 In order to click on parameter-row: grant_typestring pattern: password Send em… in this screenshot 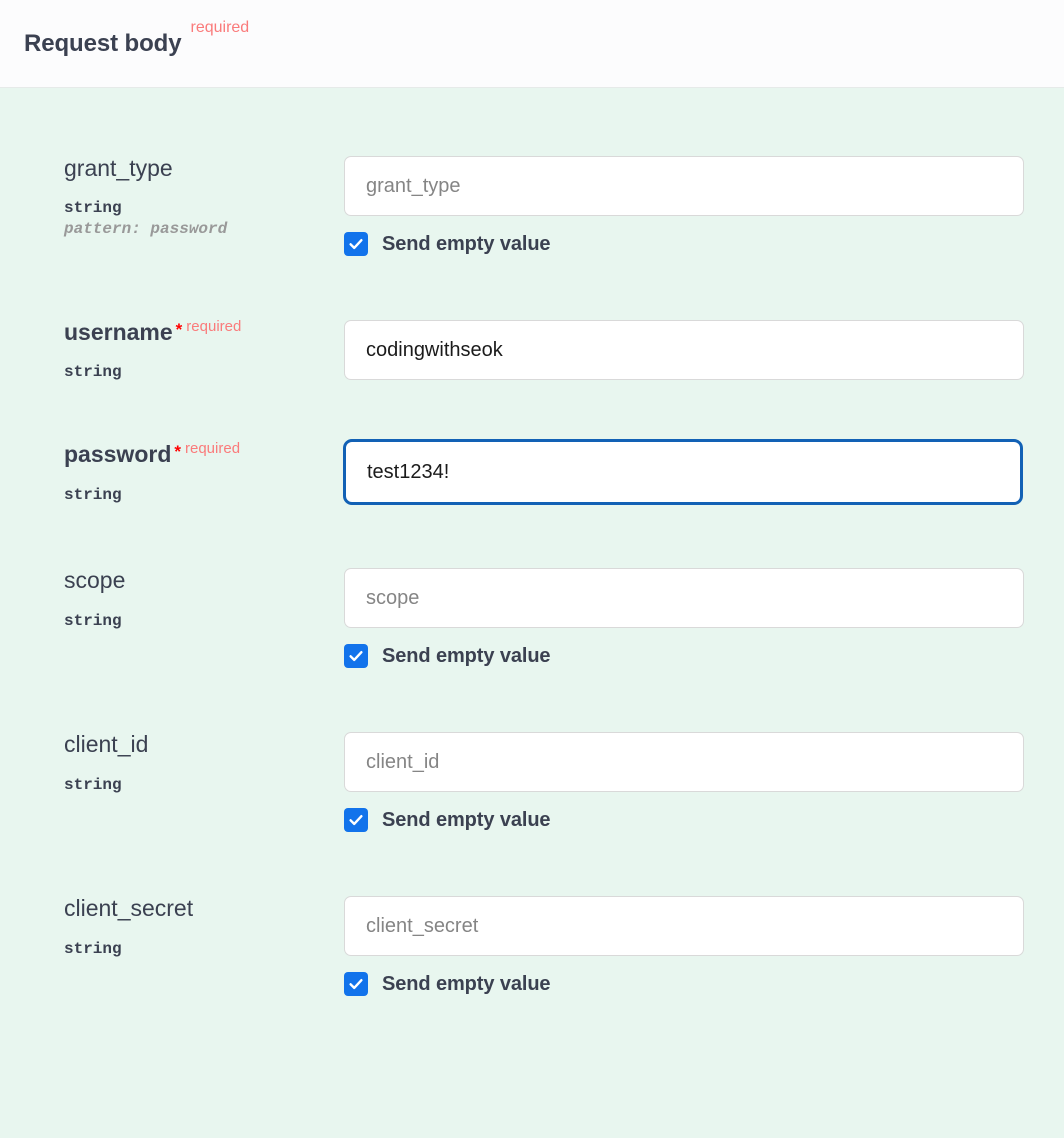, I will do `click(532, 205)`.